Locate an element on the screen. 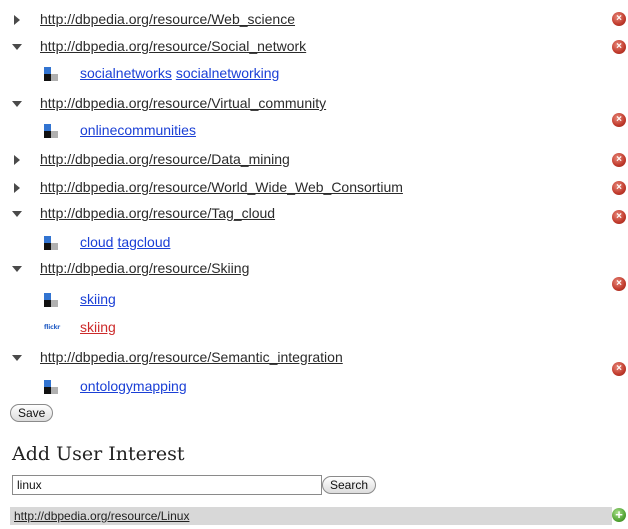  tag-link: ontologymapping is located at coordinates (133, 386).